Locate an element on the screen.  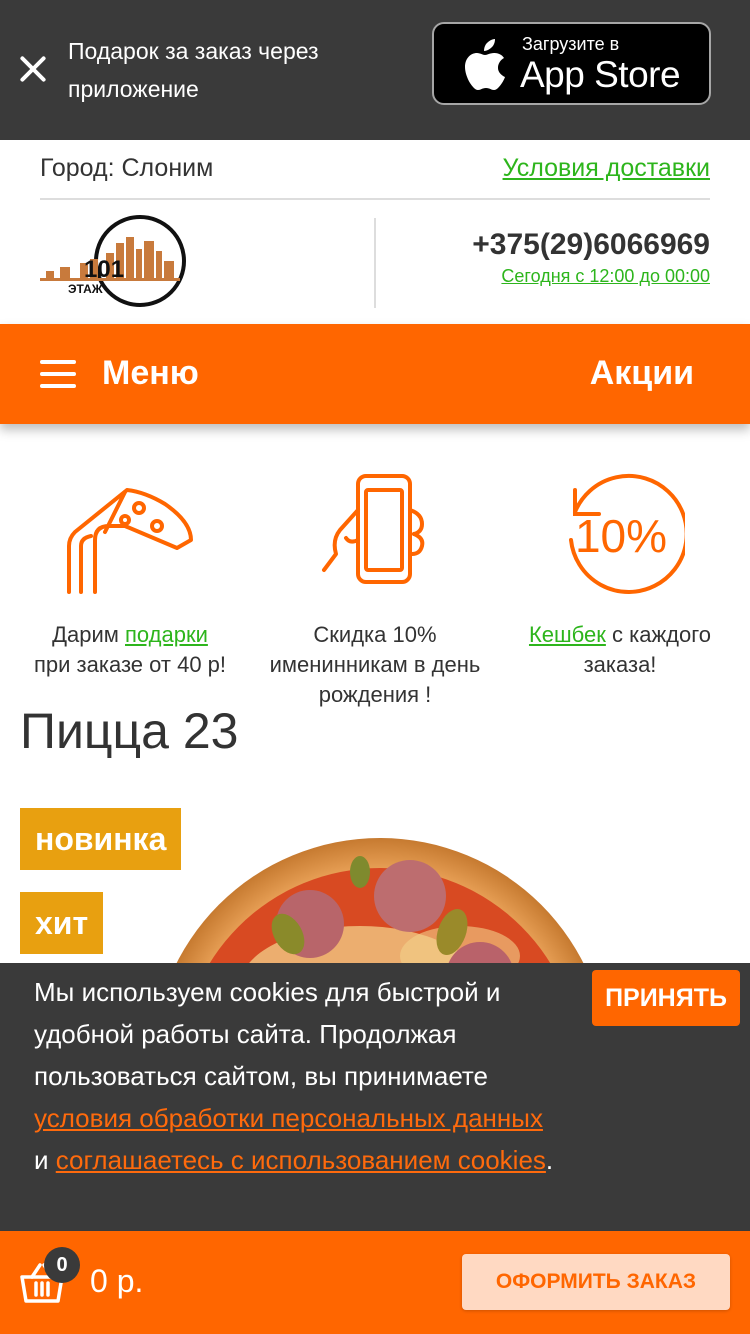
cart-bar: 0 0 р. ОФОРМИТЬ ЗАКАЗ is located at coordinates (375, 1282).